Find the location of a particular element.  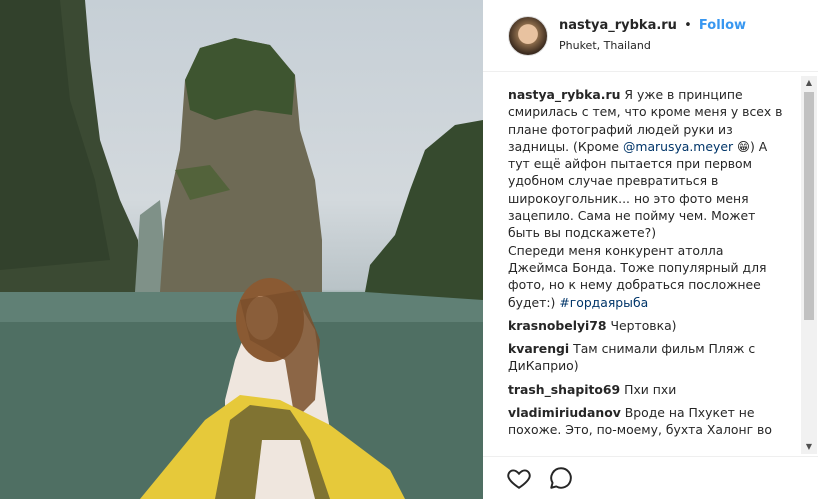

location-link: Phuket, Thailand is located at coordinates (605, 45).